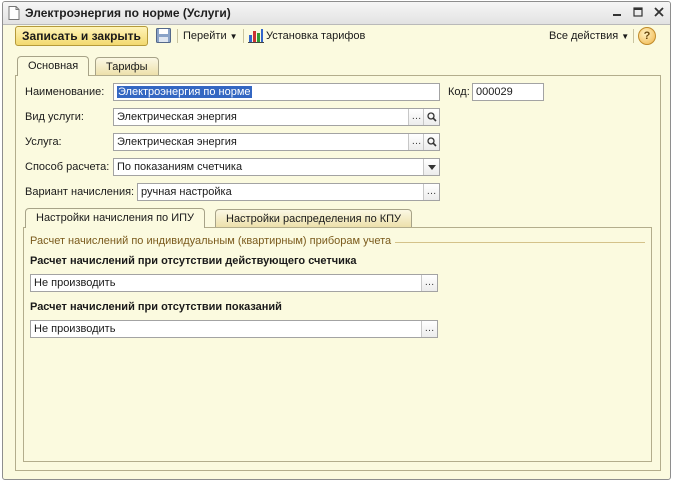  Describe the element at coordinates (617, 12) in the screenshot. I see `minimize-icon` at that location.